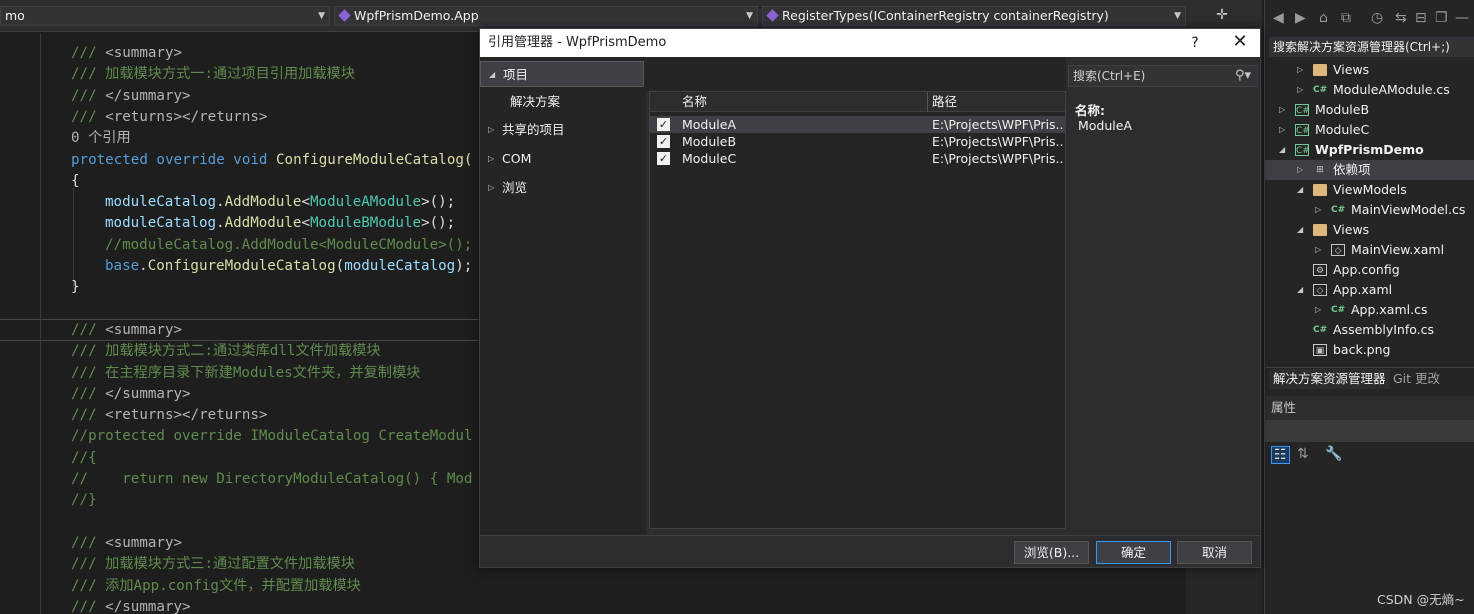 This screenshot has width=1474, height=614. Describe the element at coordinates (340, 266) in the screenshot. I see `code-token: (` at that location.